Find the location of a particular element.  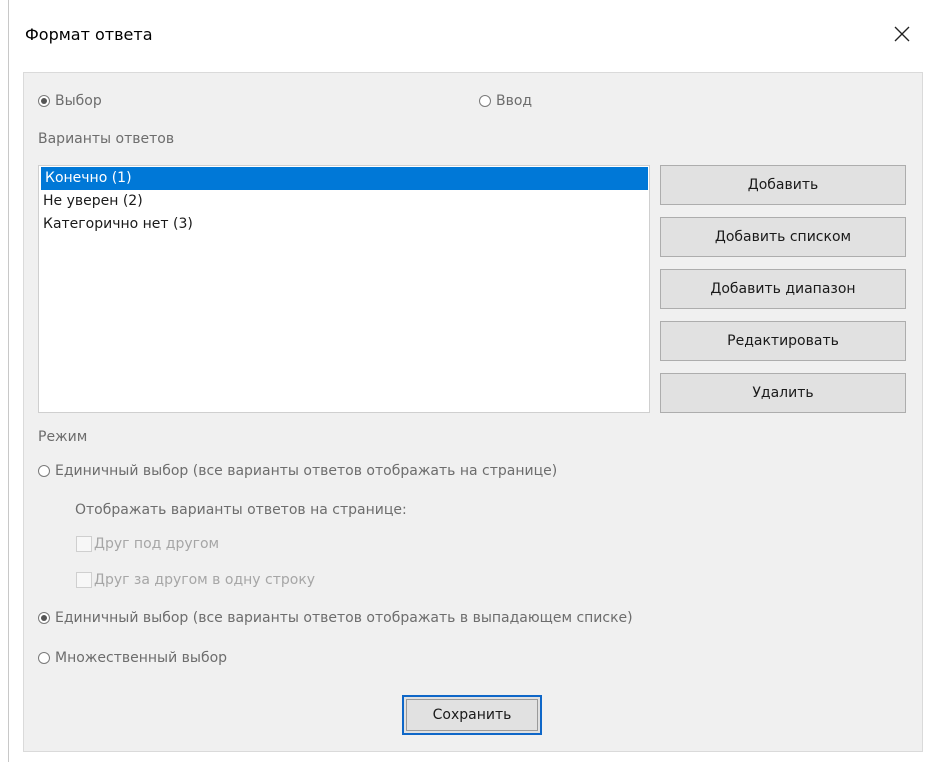

radio-choice: Выбор is located at coordinates (70, 101).